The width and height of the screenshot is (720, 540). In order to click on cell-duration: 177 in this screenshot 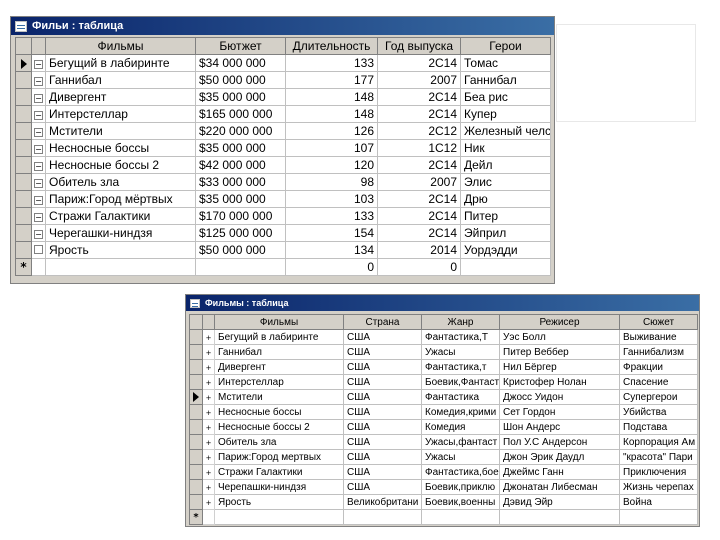, I will do `click(331, 80)`.